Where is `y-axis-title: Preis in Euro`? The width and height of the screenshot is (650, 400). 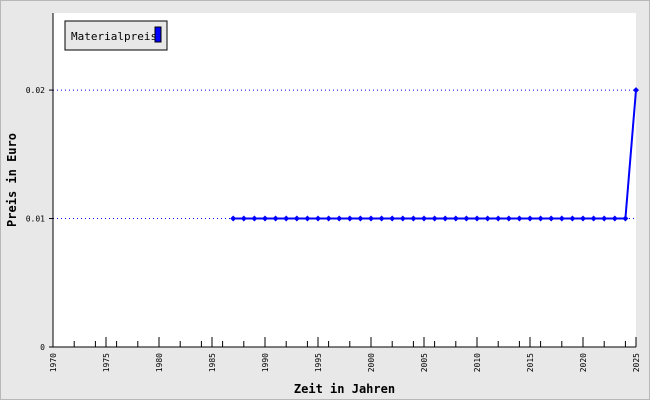 y-axis-title: Preis in Euro is located at coordinates (12, 180).